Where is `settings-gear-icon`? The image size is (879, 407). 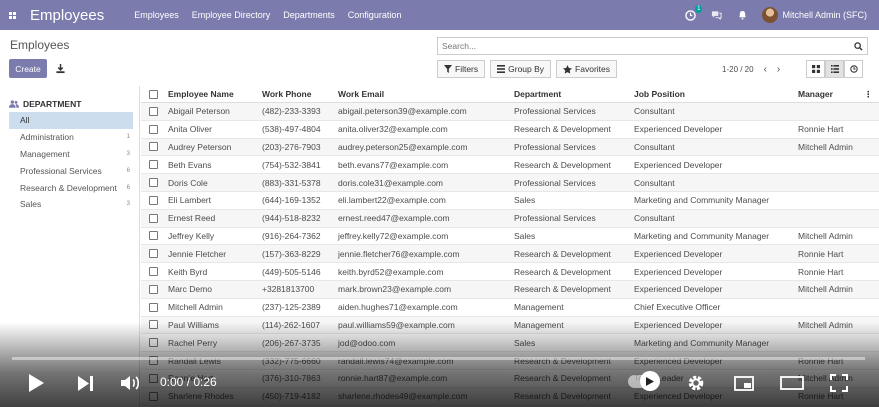 settings-gear-icon is located at coordinates (696, 383).